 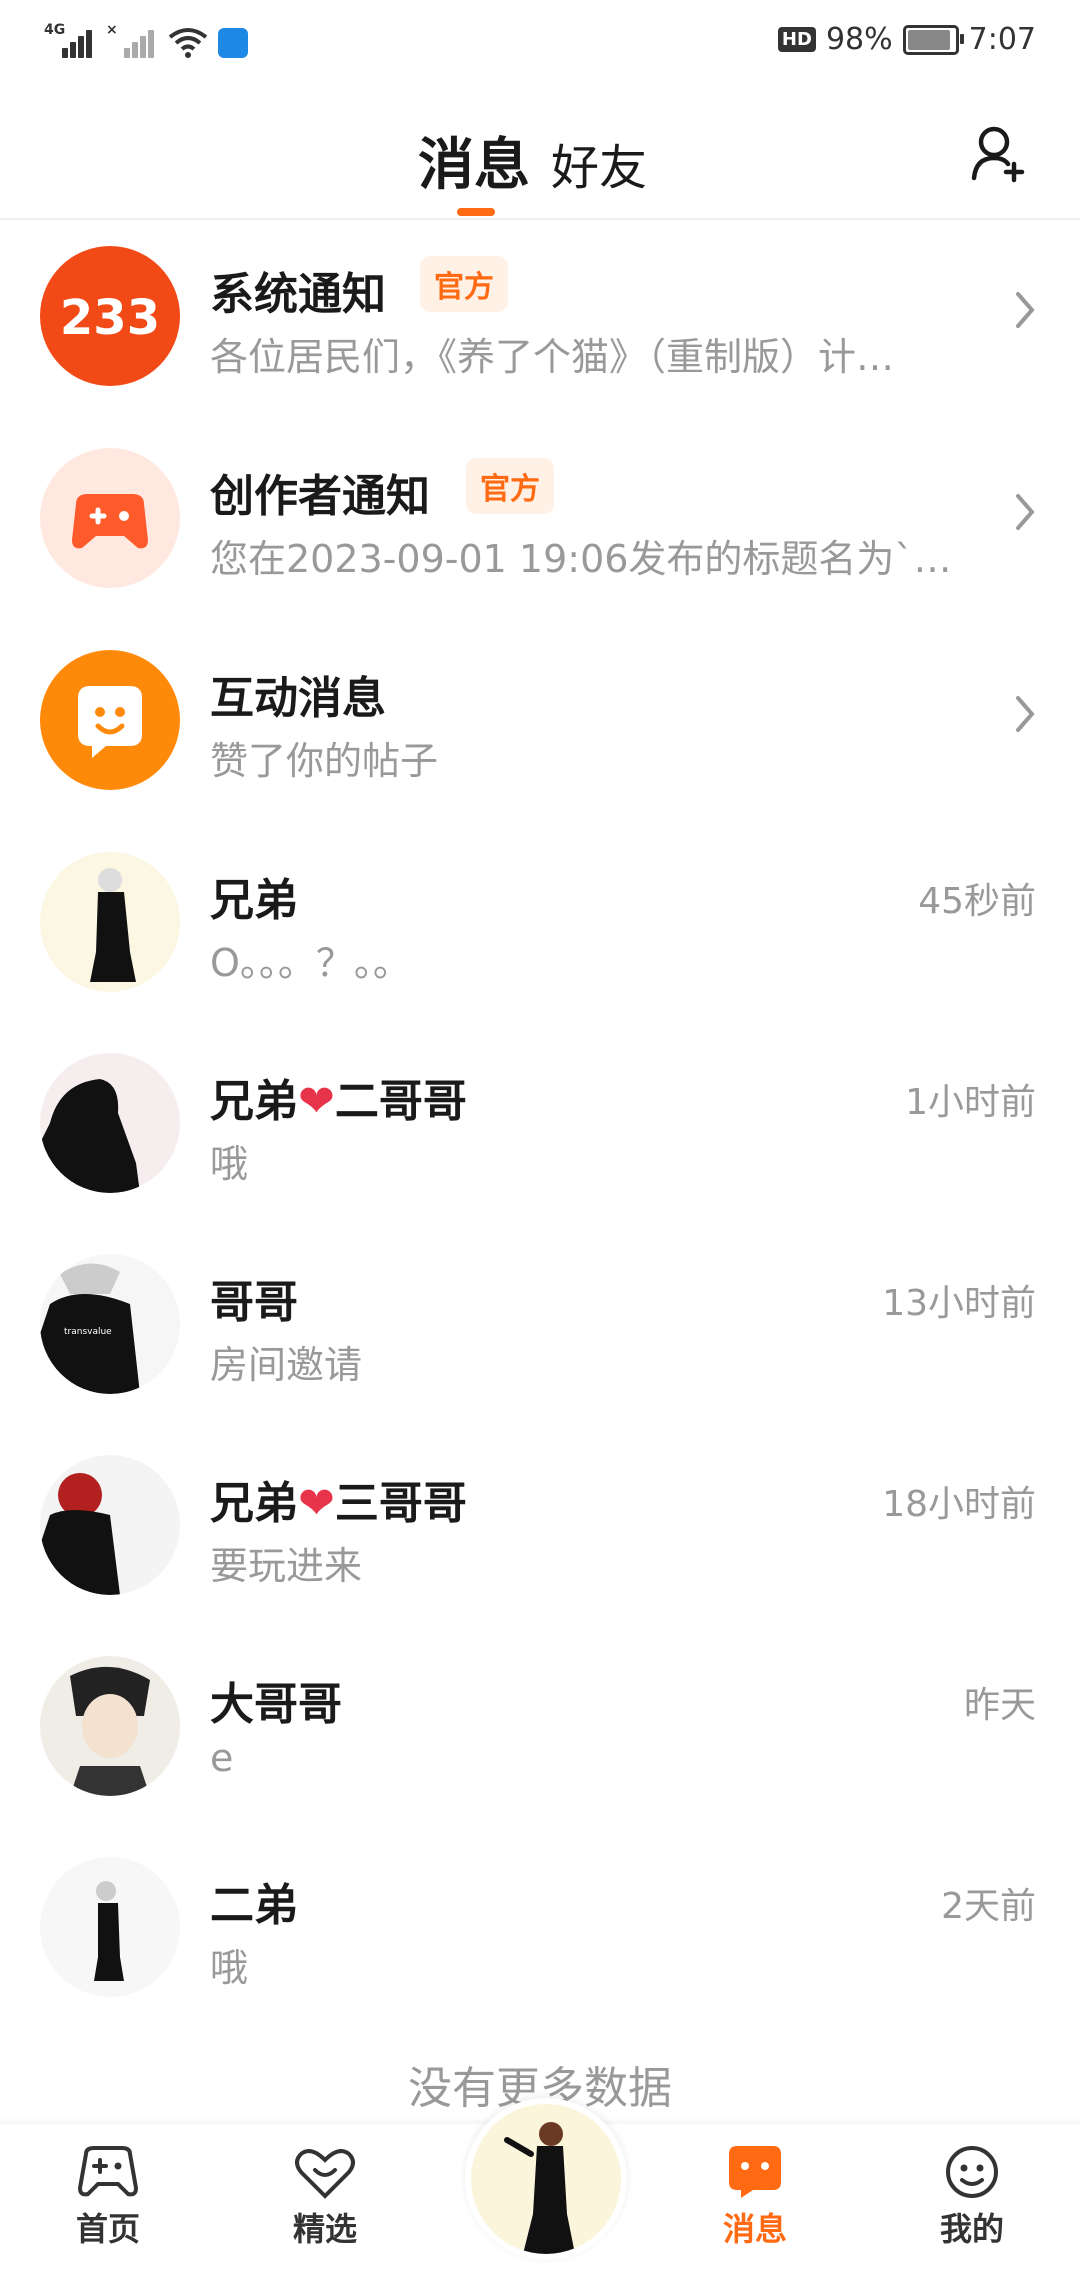 I want to click on smile-bubble-icon, so click(x=110, y=720).